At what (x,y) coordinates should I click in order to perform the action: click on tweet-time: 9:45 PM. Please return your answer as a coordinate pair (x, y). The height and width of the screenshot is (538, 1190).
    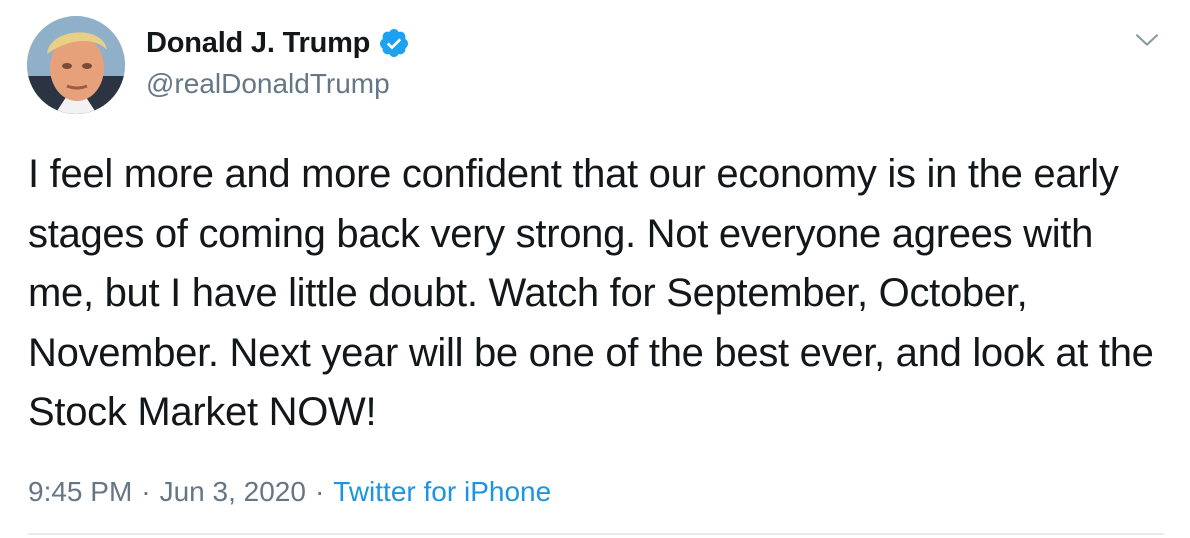
    Looking at the image, I should click on (80, 491).